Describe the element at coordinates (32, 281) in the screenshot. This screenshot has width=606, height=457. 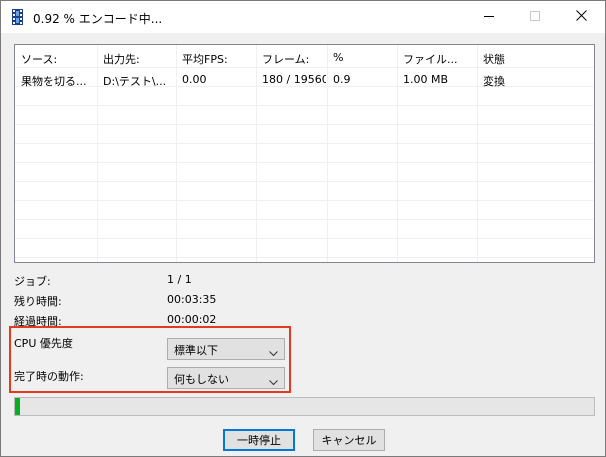
I see `job-label: ジョブ:` at that location.